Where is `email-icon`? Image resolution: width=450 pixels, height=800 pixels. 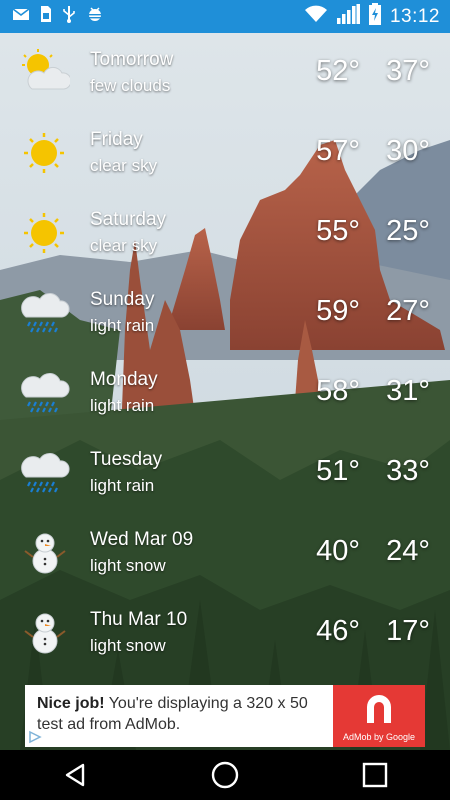 email-icon is located at coordinates (21, 16).